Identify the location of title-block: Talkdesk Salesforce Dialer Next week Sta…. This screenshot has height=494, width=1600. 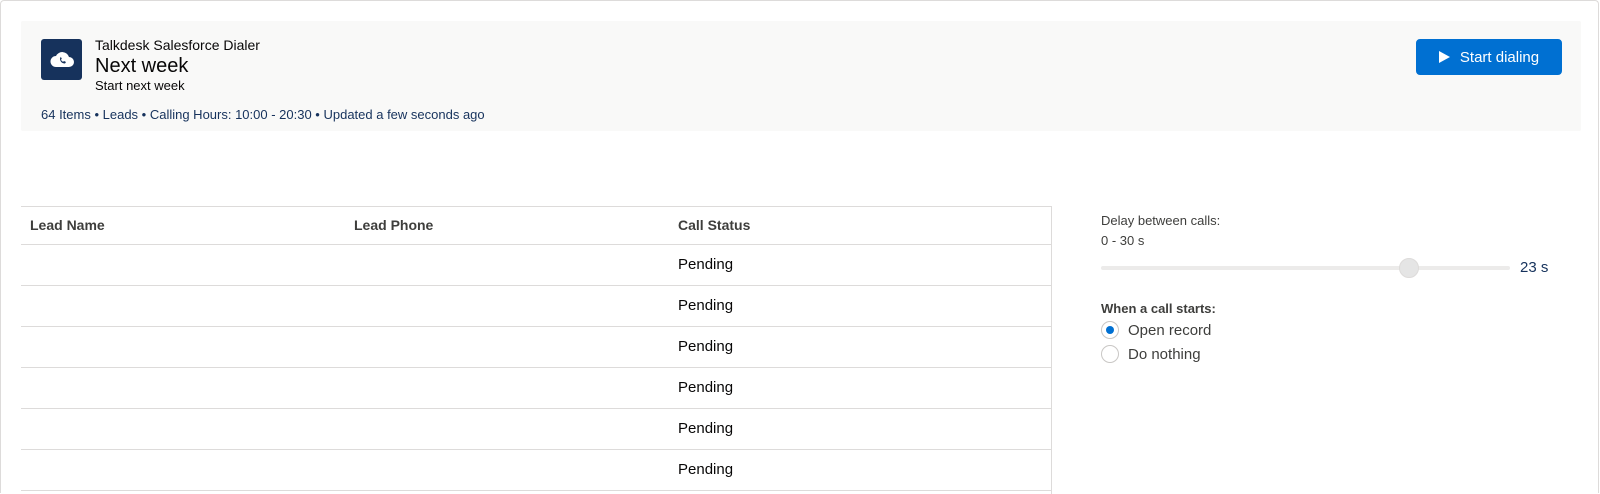
(177, 65).